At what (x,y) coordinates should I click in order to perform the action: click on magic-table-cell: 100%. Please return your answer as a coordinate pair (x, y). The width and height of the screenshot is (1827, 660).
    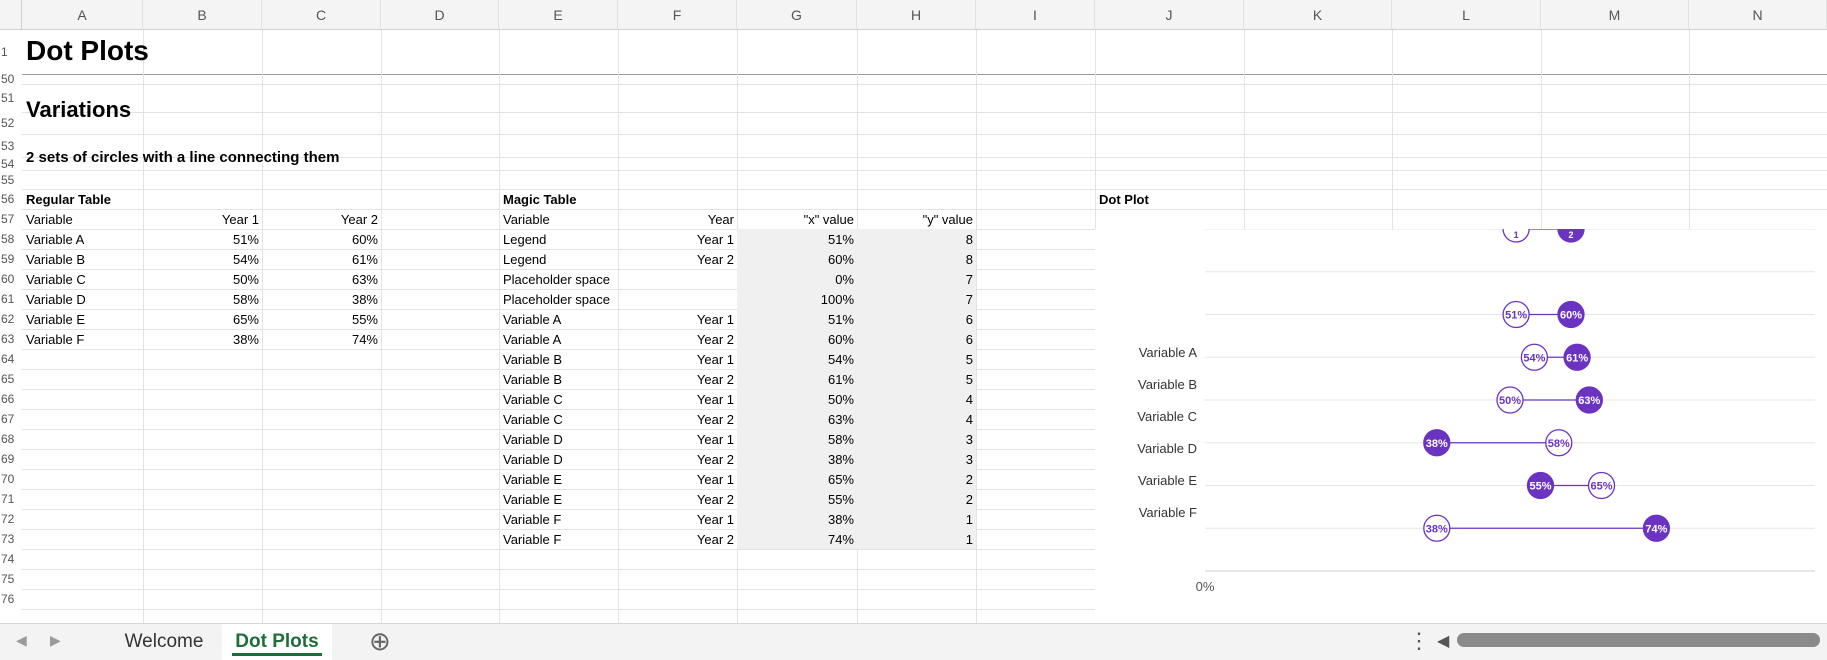
    Looking at the image, I should click on (837, 299).